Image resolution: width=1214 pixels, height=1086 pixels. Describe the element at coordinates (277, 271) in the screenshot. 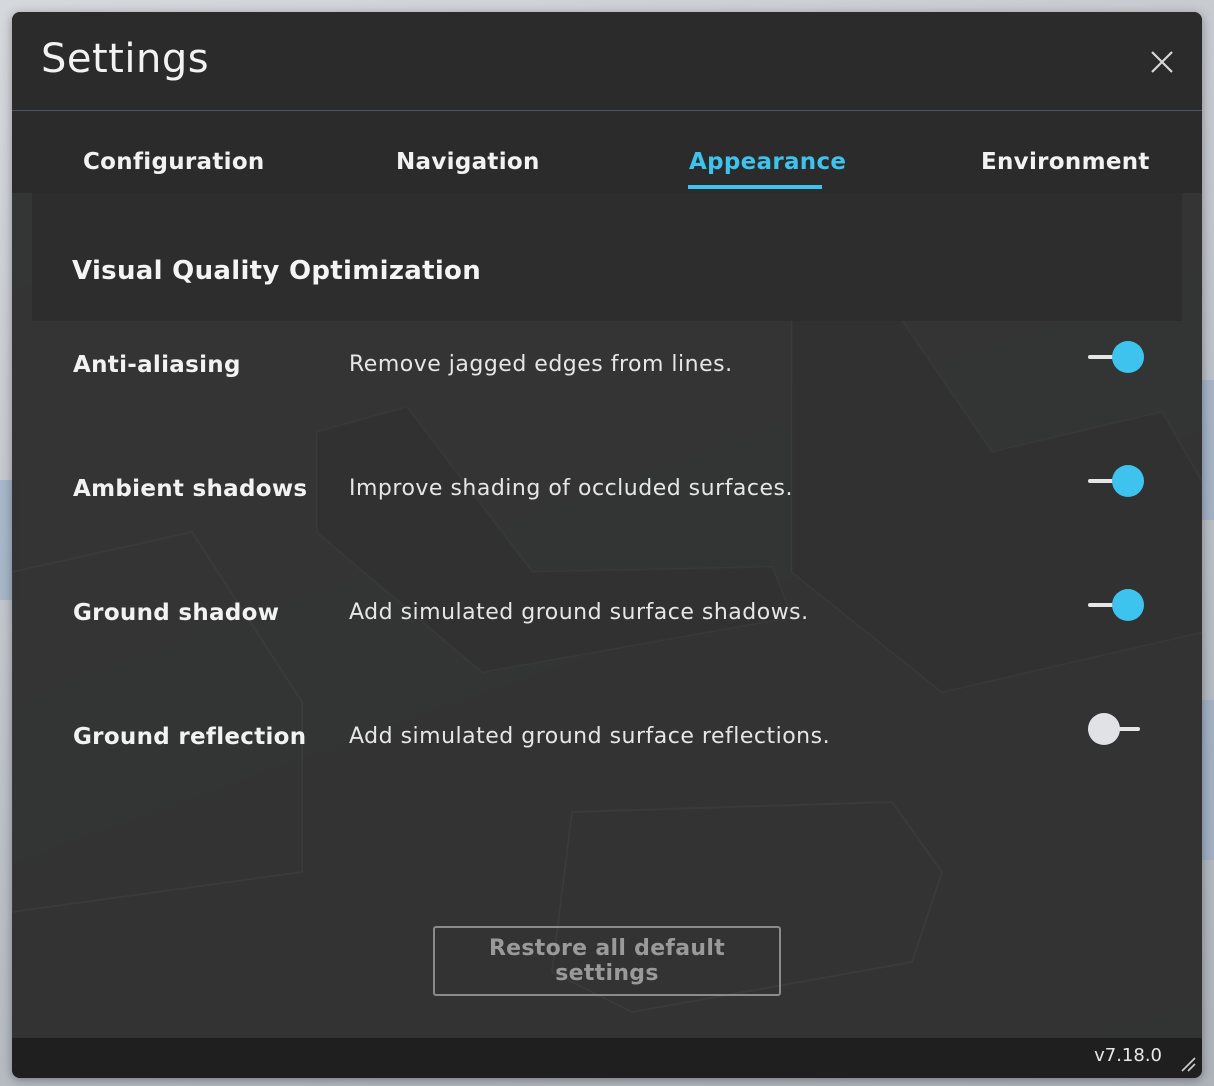

I see `section-title: Visual Quality Optimization` at that location.